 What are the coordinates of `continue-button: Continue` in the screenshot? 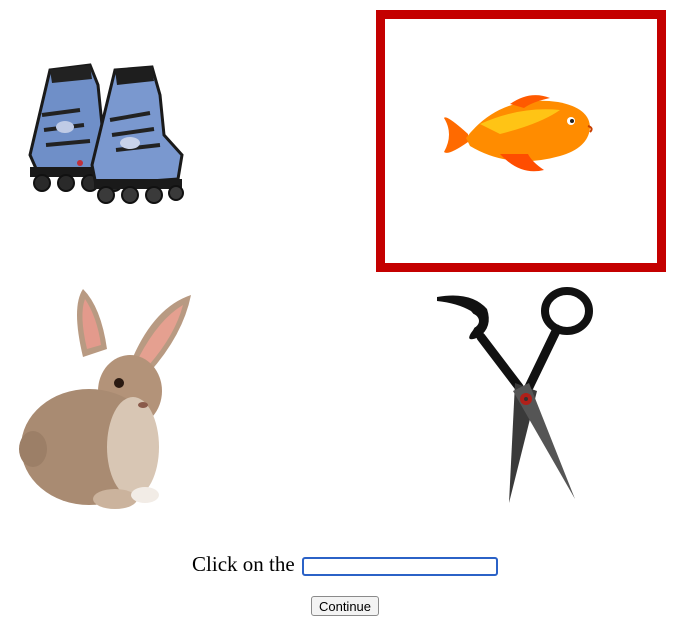 It's located at (345, 606).